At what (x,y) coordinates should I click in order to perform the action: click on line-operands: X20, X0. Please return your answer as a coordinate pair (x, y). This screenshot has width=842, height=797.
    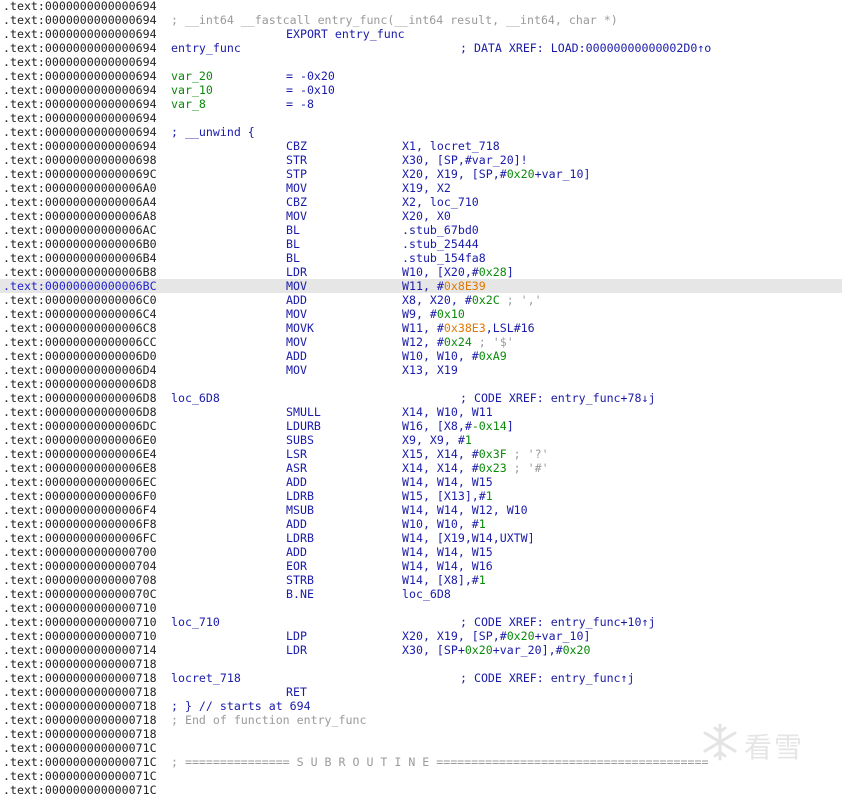
    Looking at the image, I should click on (426, 216).